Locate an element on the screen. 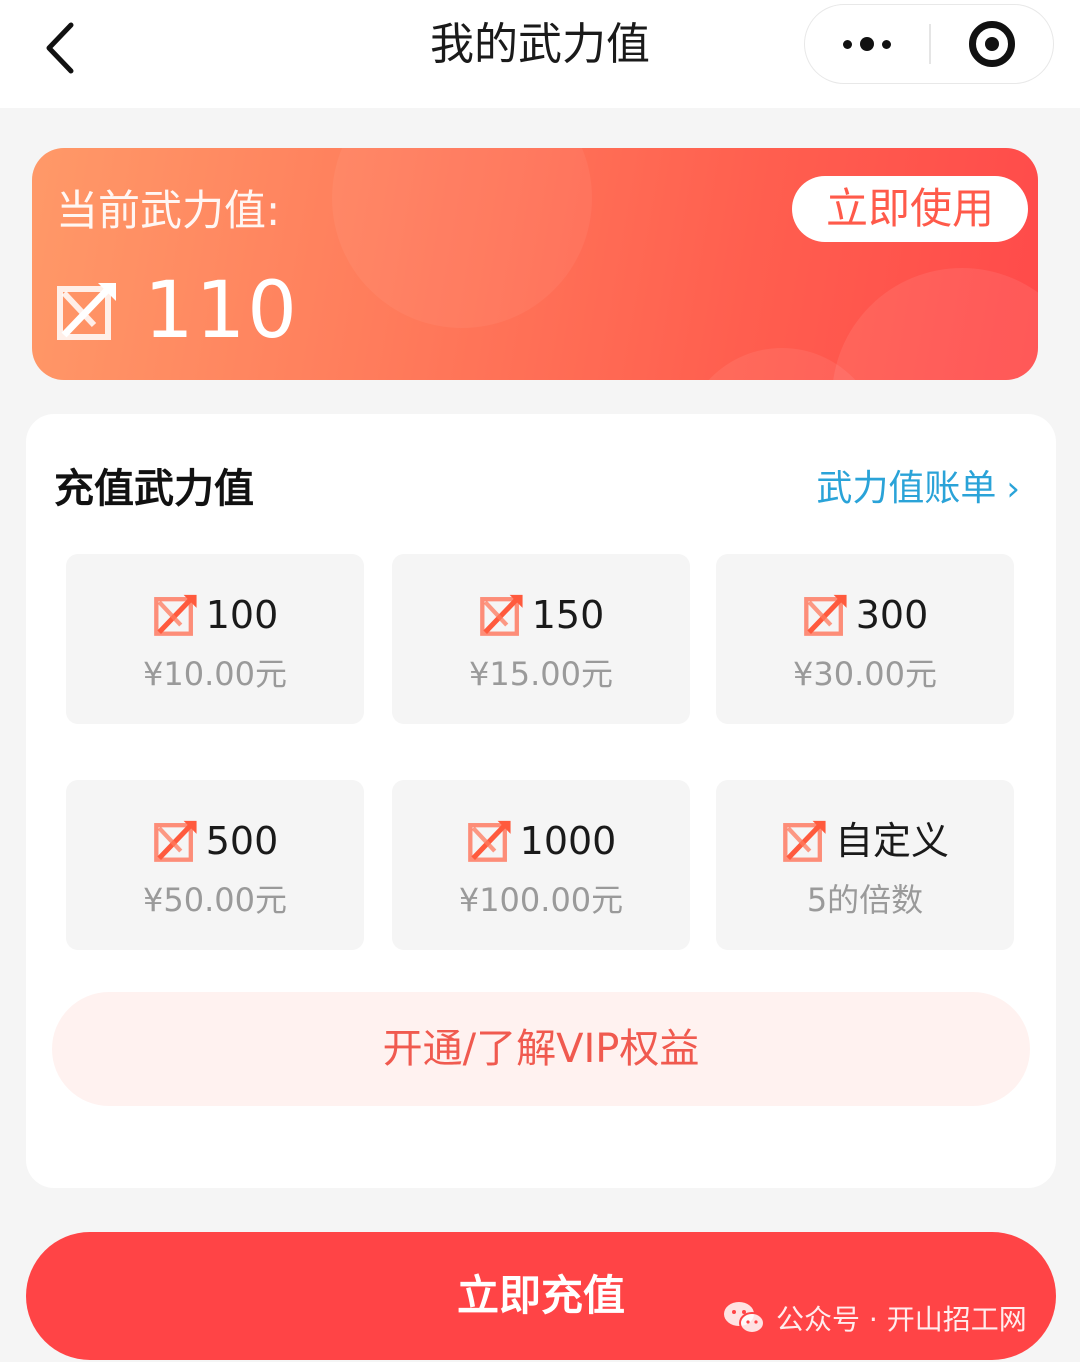 This screenshot has width=1080, height=1362. package-price: 5的倍数 is located at coordinates (865, 900).